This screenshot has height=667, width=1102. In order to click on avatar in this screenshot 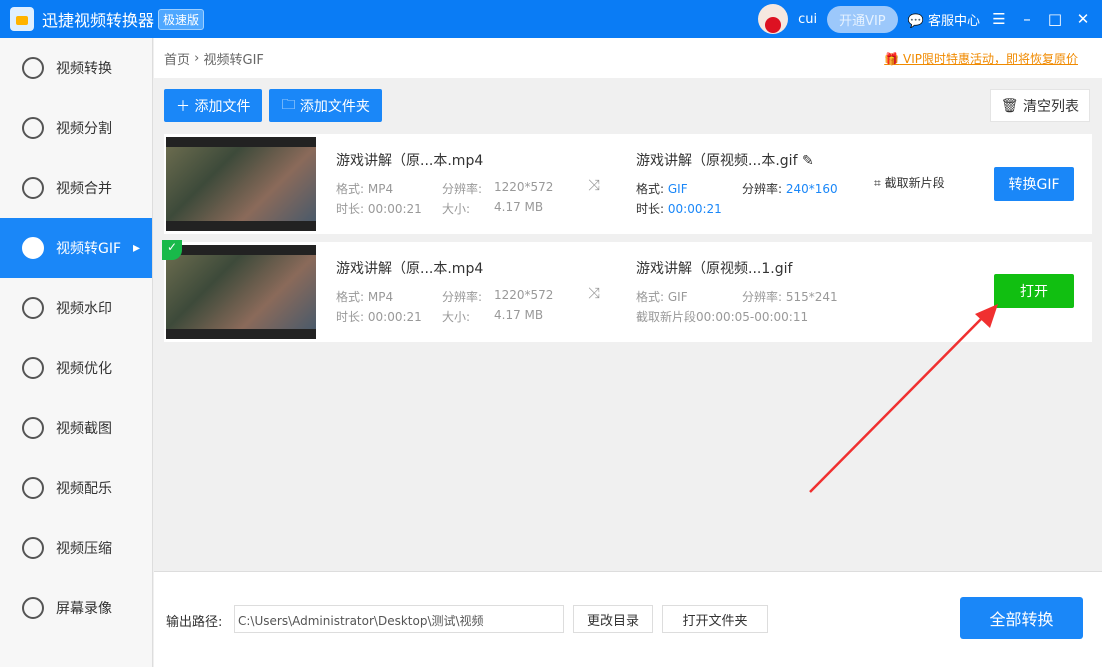, I will do `click(773, 19)`.